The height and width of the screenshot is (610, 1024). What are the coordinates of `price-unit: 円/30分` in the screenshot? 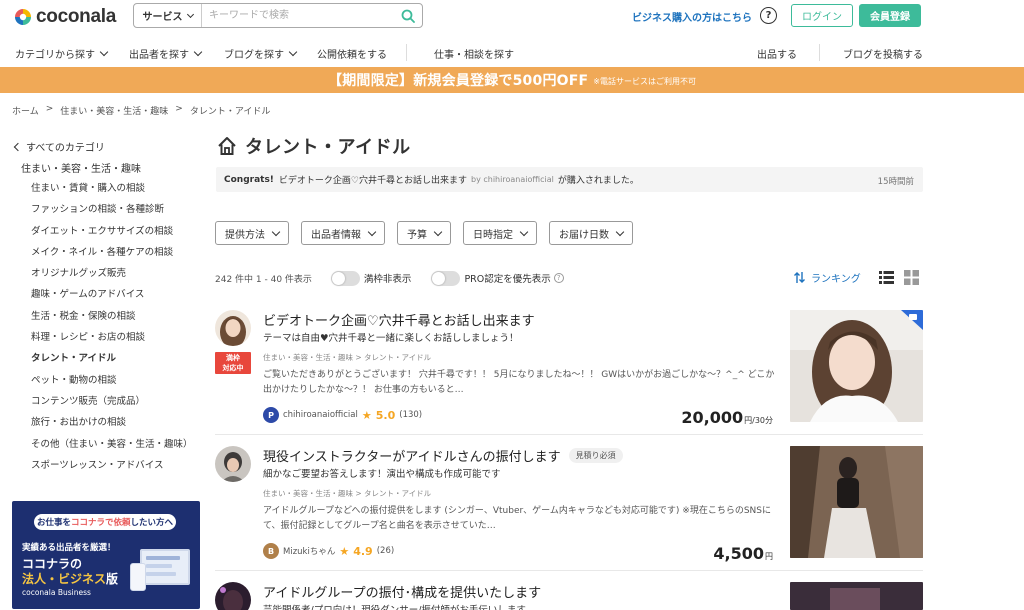 It's located at (758, 420).